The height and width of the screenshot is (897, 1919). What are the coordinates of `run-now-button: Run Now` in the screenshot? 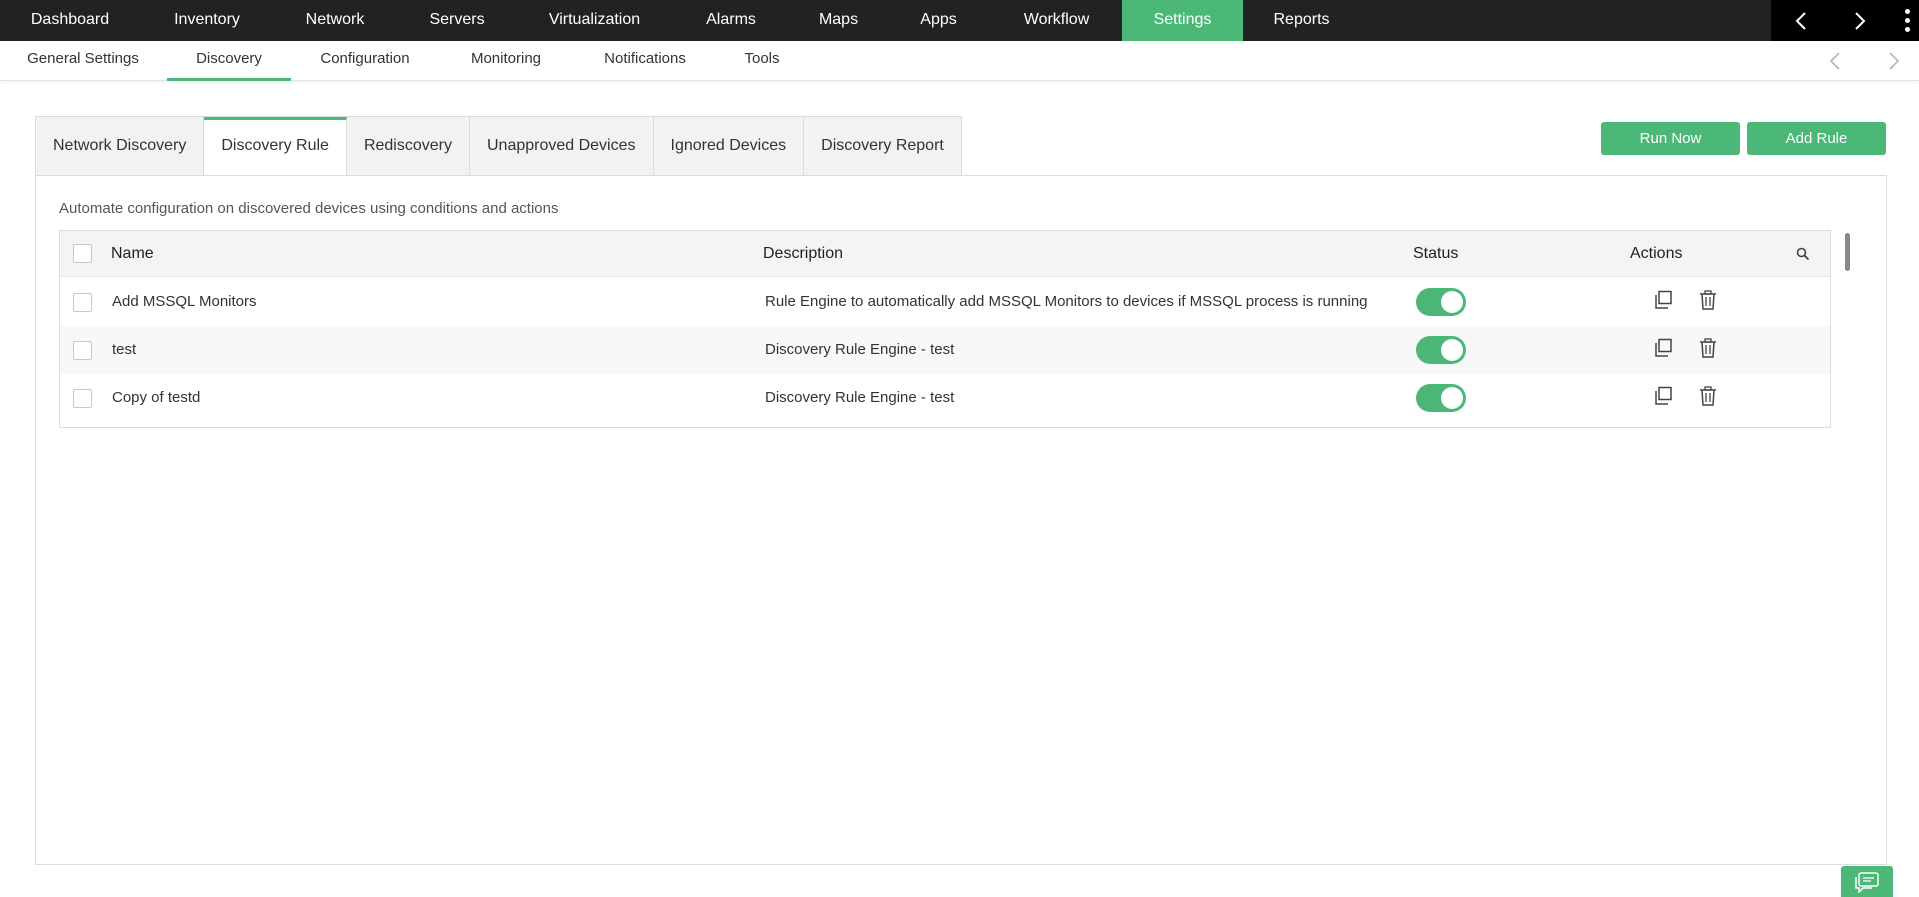 It's located at (1670, 138).